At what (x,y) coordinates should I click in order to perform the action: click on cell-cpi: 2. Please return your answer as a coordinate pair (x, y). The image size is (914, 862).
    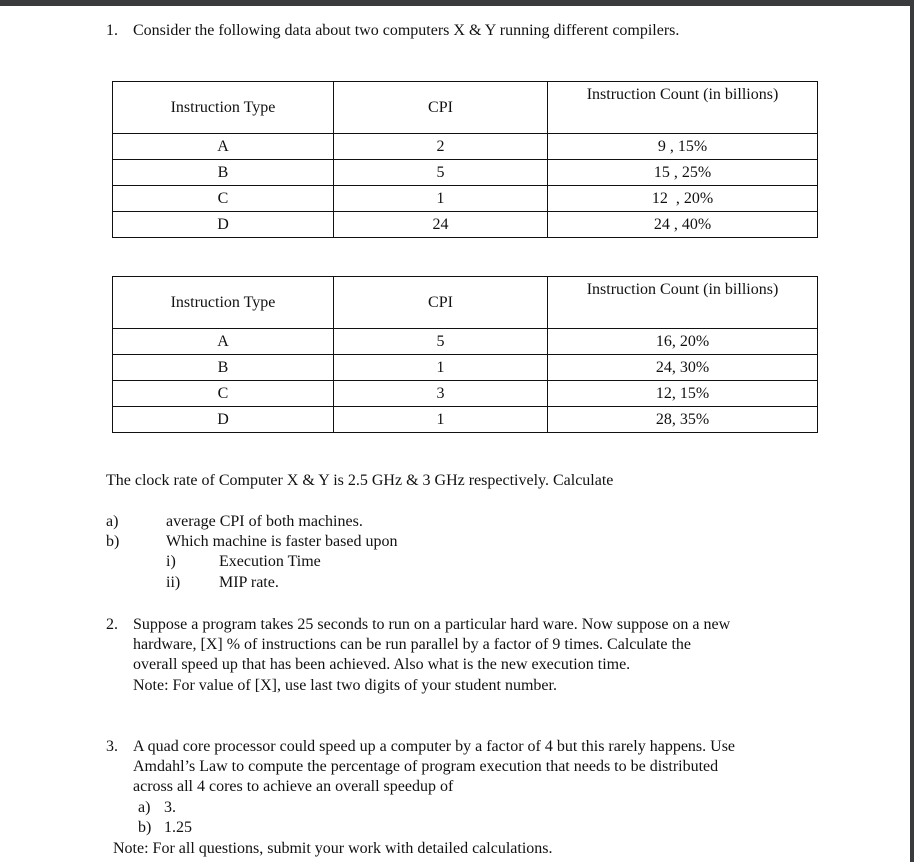
    Looking at the image, I should click on (440, 146).